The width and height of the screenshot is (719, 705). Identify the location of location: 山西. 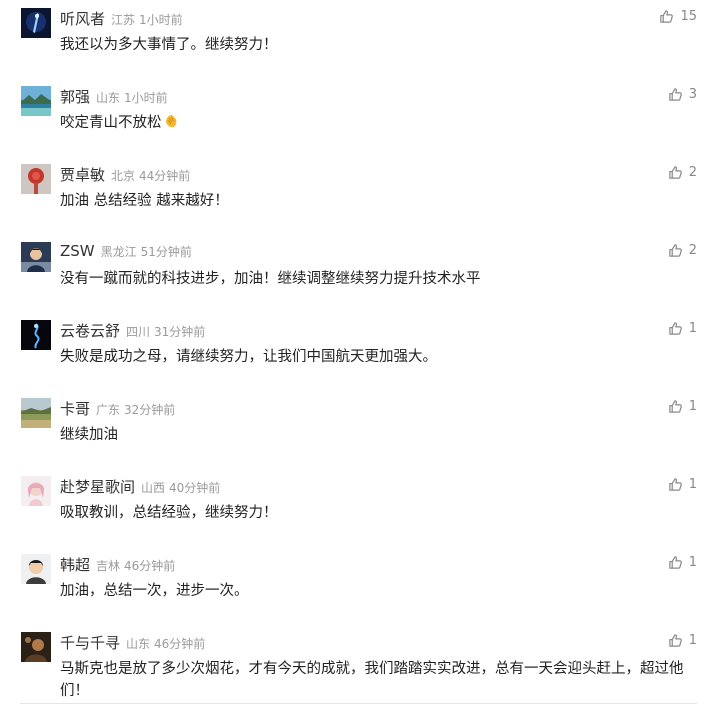
(153, 488).